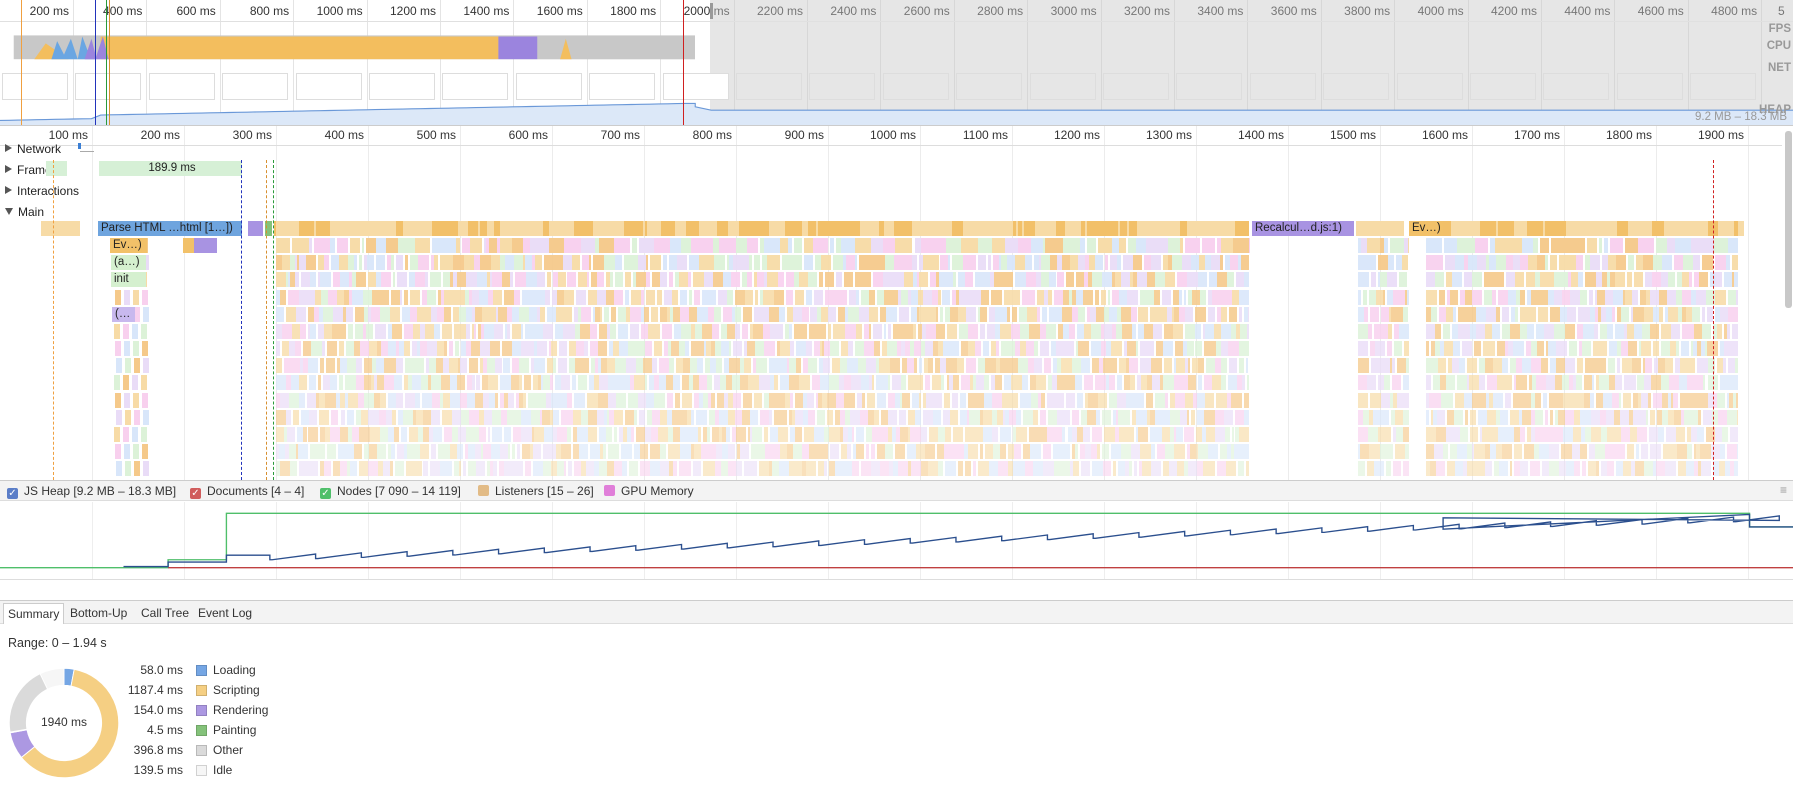  I want to click on anonymous-function-block: (a…), so click(128, 262).